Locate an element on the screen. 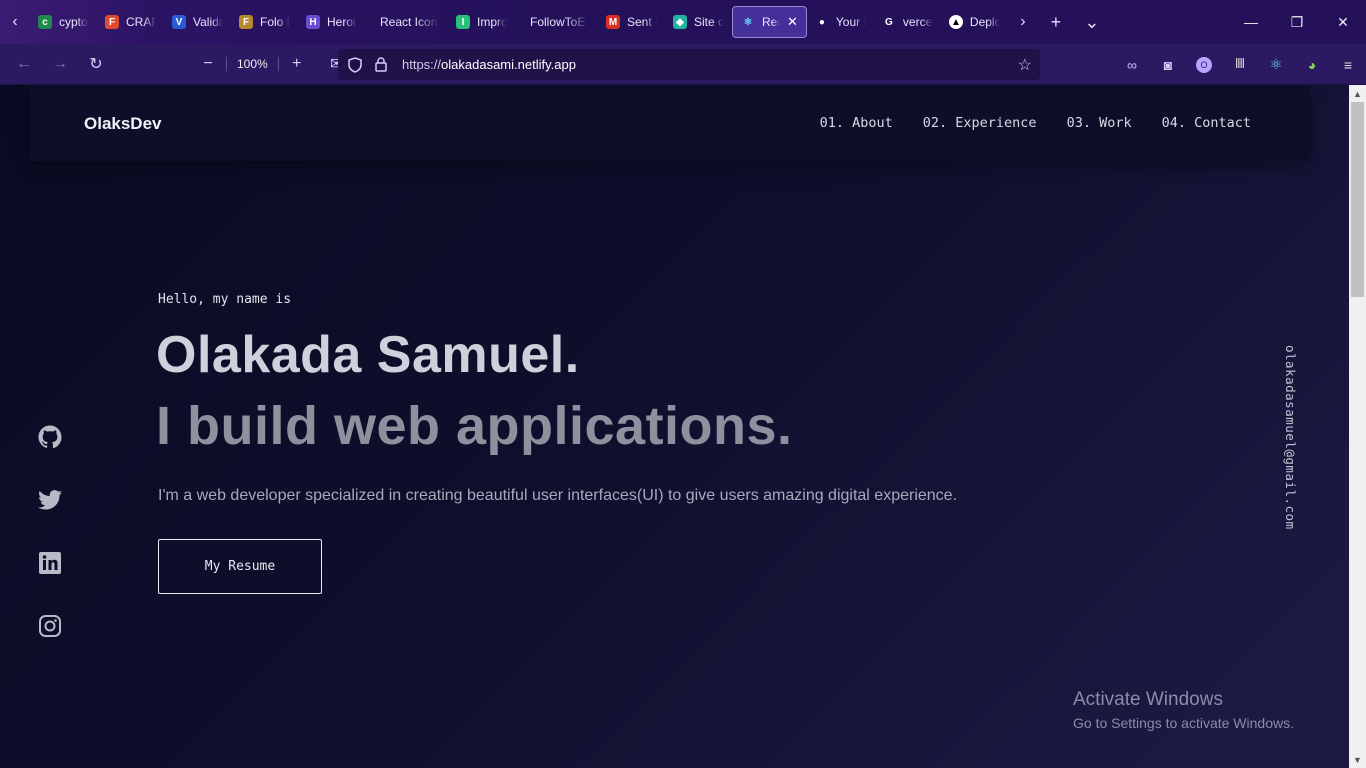 This screenshot has width=1366, height=768. site-logo: OlaksDev is located at coordinates (123, 124).